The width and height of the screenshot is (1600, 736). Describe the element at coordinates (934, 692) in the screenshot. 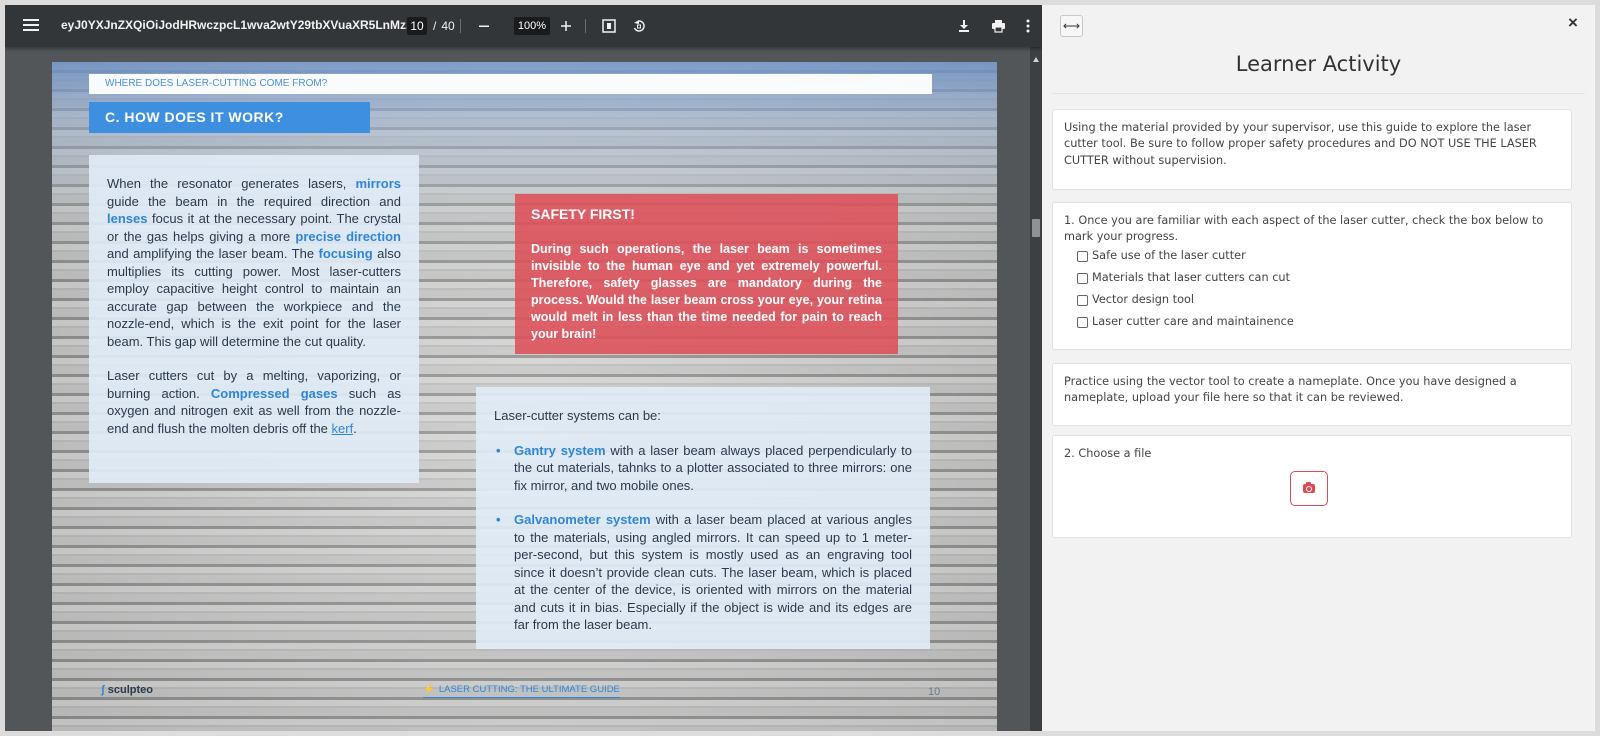

I see `footer-page-number: 10` at that location.